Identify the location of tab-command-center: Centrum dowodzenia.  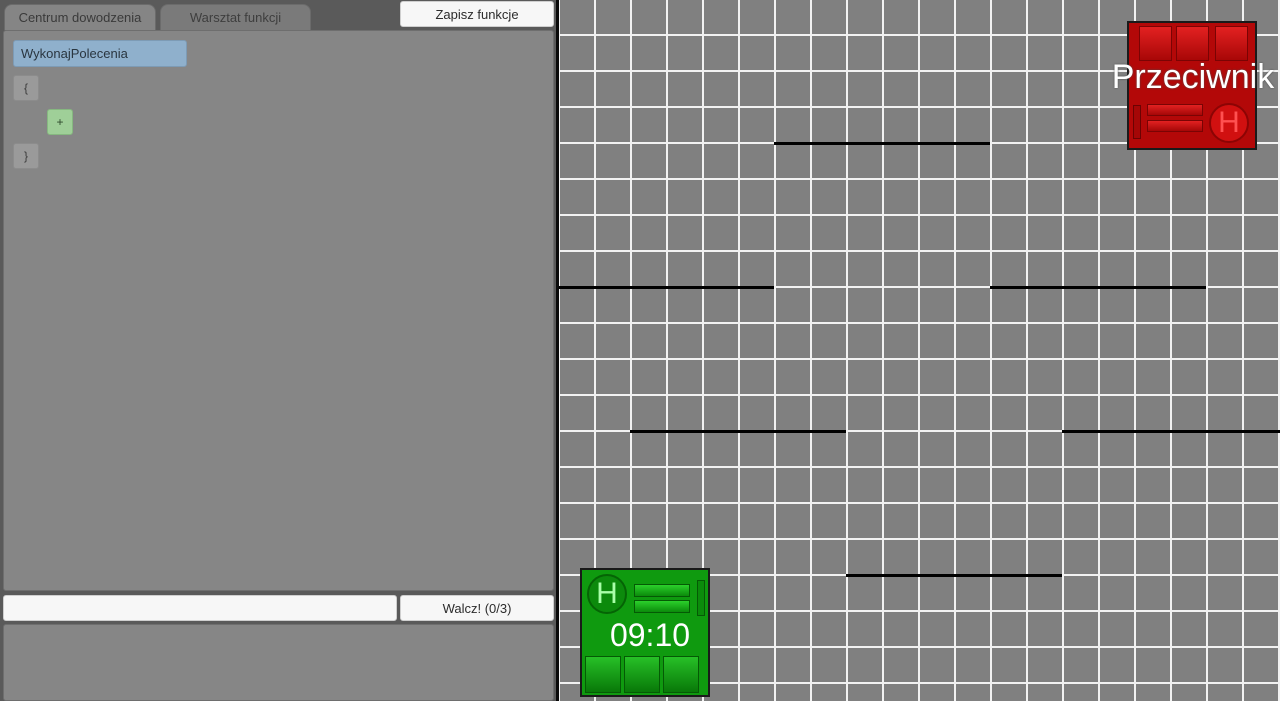
(80, 17).